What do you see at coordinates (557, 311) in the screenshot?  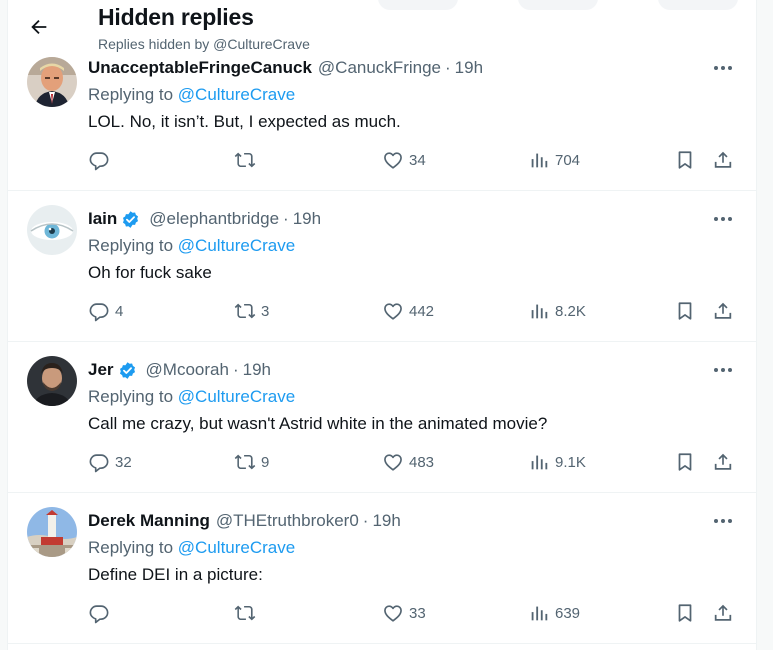 I see `views-button: 8.2K` at bounding box center [557, 311].